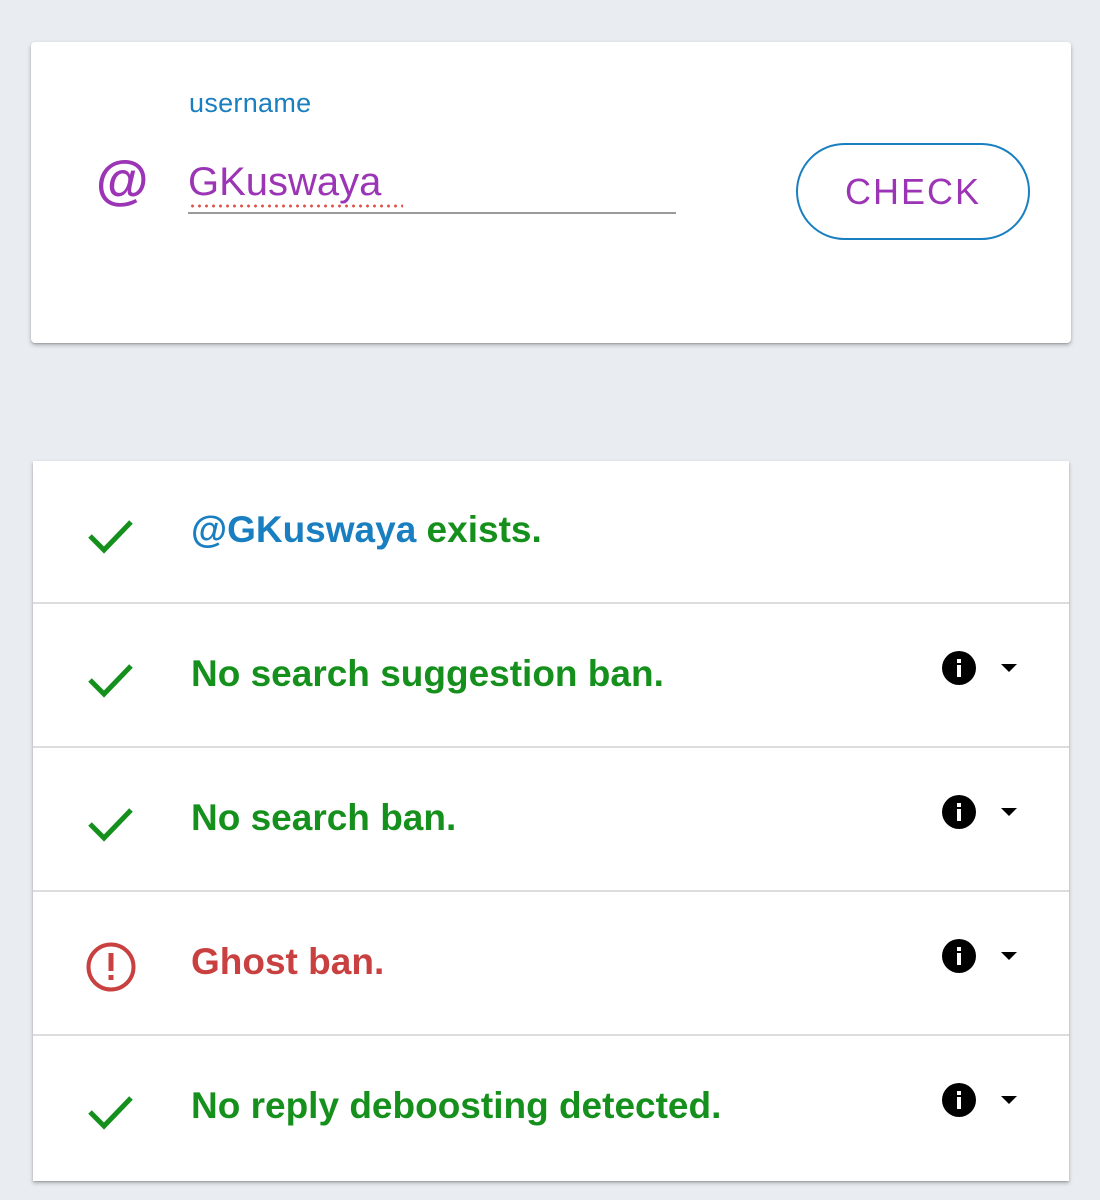 The width and height of the screenshot is (1100, 1200). Describe the element at coordinates (324, 817) in the screenshot. I see `result-text-search-ban: No search ban.` at that location.